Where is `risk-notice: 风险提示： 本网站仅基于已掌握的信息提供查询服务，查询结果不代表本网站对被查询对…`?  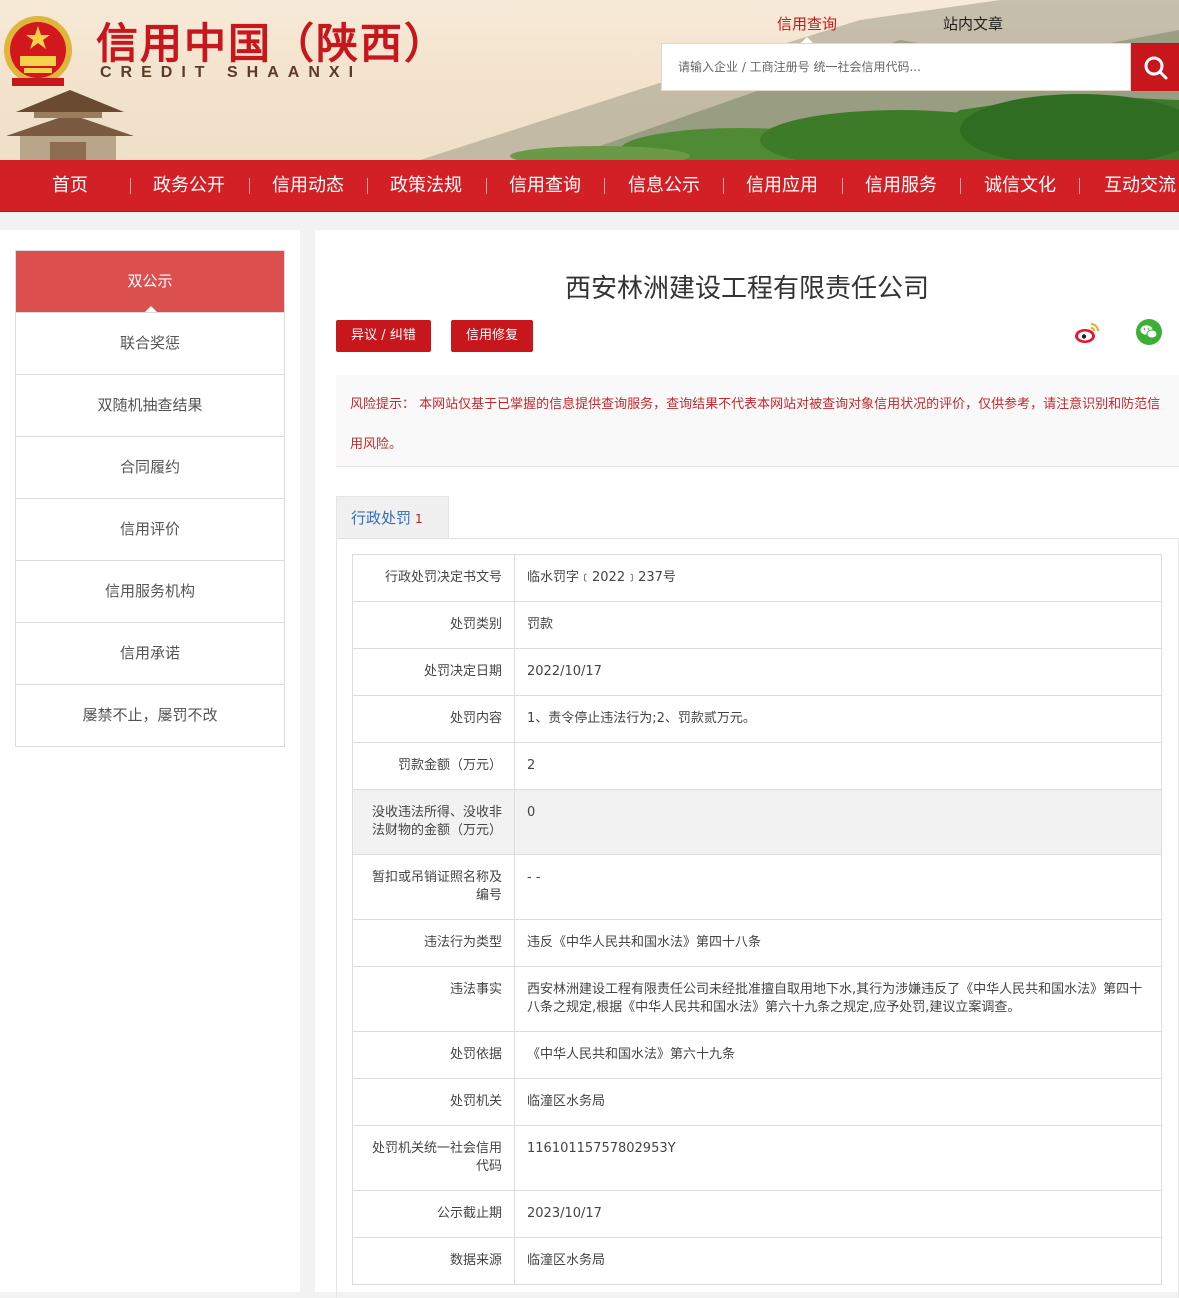
risk-notice: 风险提示： 本网站仅基于已掌握的信息提供查询服务，查询结果不代表本网站对被查询对… is located at coordinates (757, 421).